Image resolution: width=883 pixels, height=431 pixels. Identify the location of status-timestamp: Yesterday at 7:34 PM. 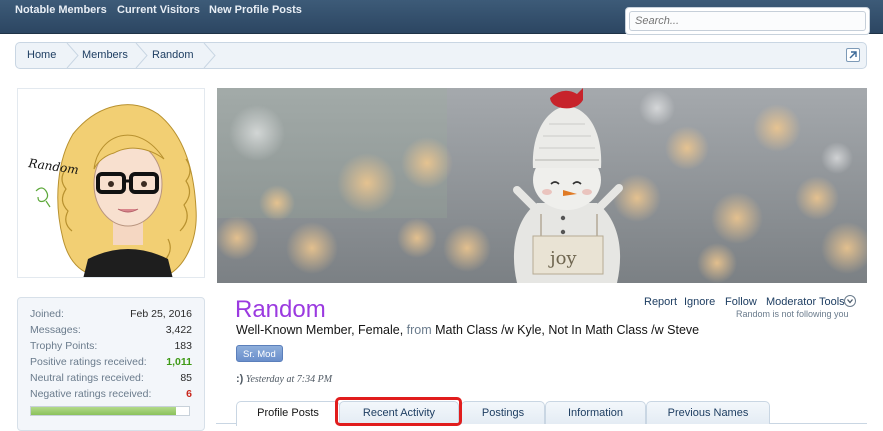
(289, 379).